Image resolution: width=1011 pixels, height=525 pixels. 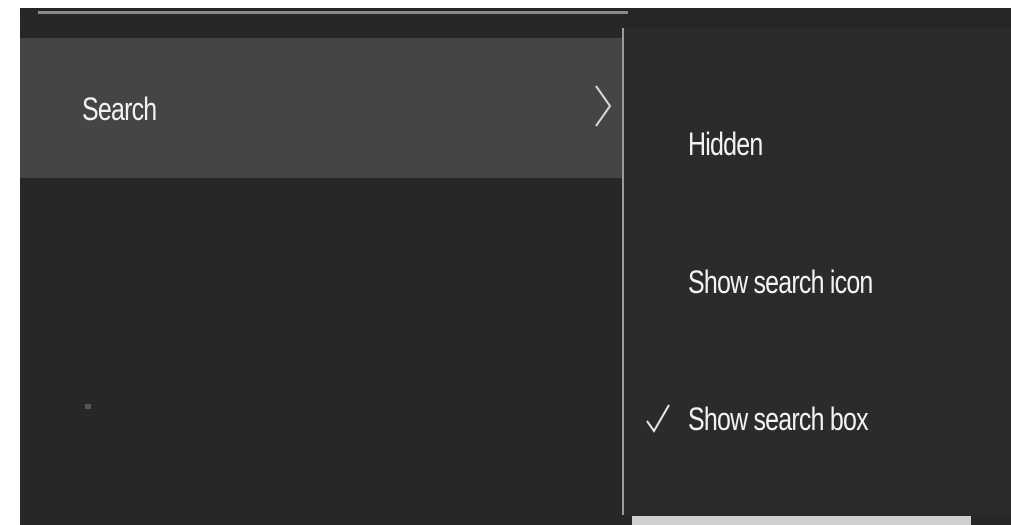 I want to click on check-icon, so click(x=658, y=418).